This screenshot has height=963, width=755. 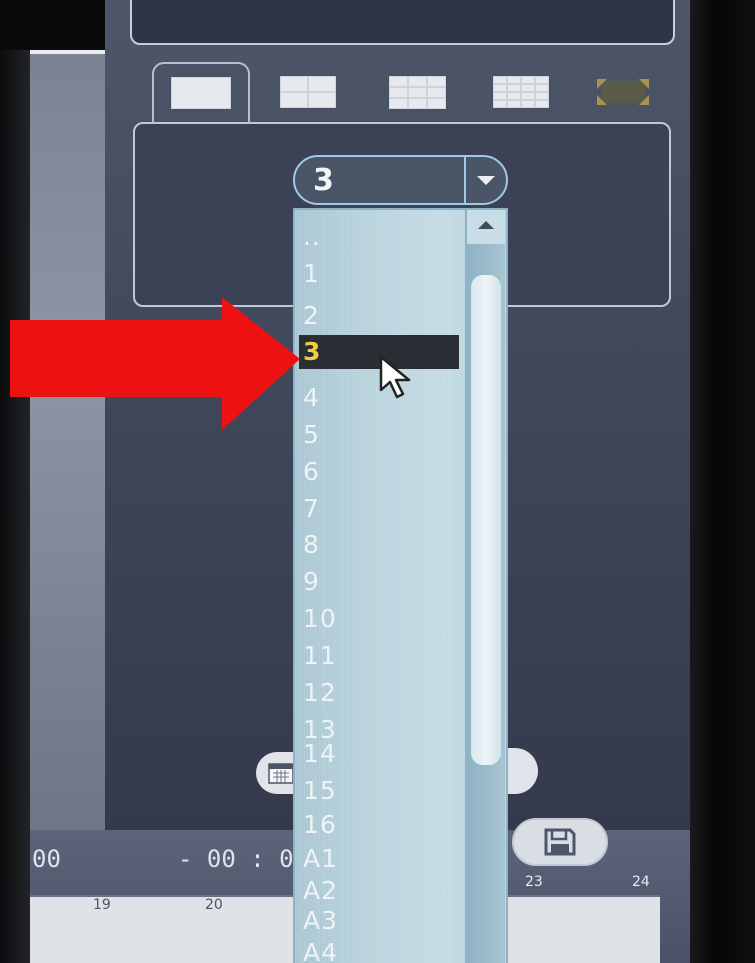 I want to click on fit-screen-icon, so click(x=623, y=92).